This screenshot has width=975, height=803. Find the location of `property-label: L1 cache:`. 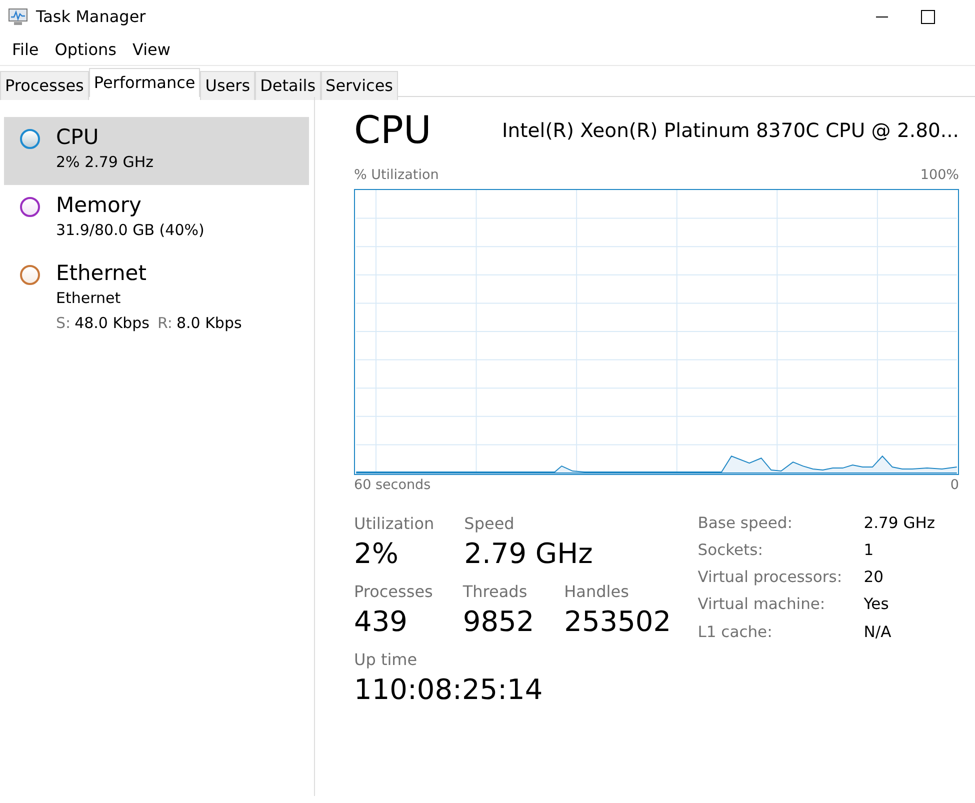

property-label: L1 cache: is located at coordinates (736, 632).